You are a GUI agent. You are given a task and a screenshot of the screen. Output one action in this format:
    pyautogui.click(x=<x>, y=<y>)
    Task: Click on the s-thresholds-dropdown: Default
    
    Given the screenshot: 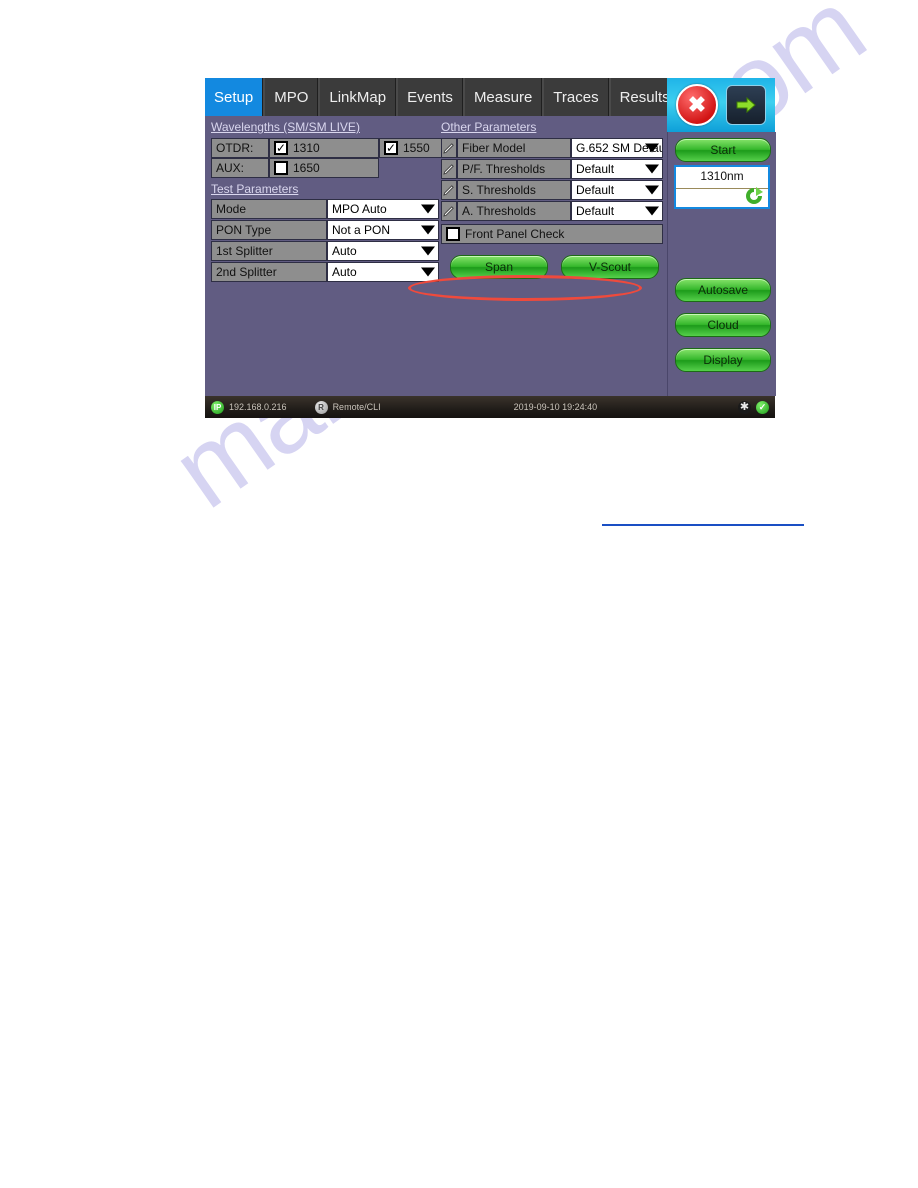 What is the action you would take?
    pyautogui.click(x=617, y=190)
    